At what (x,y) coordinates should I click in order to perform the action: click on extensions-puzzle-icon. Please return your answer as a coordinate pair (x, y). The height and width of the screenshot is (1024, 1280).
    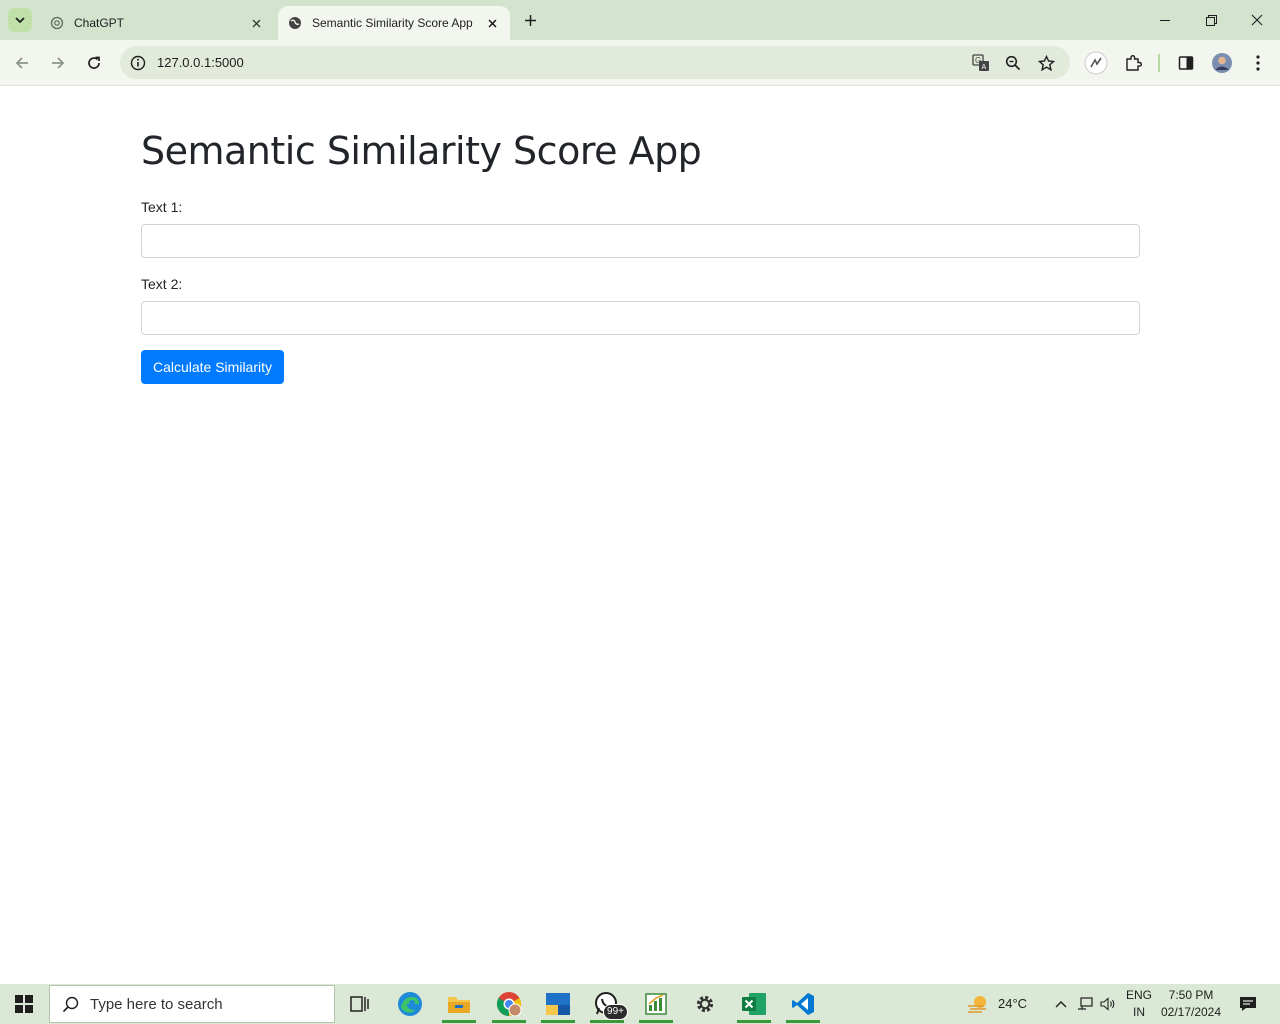
    Looking at the image, I should click on (1133, 63).